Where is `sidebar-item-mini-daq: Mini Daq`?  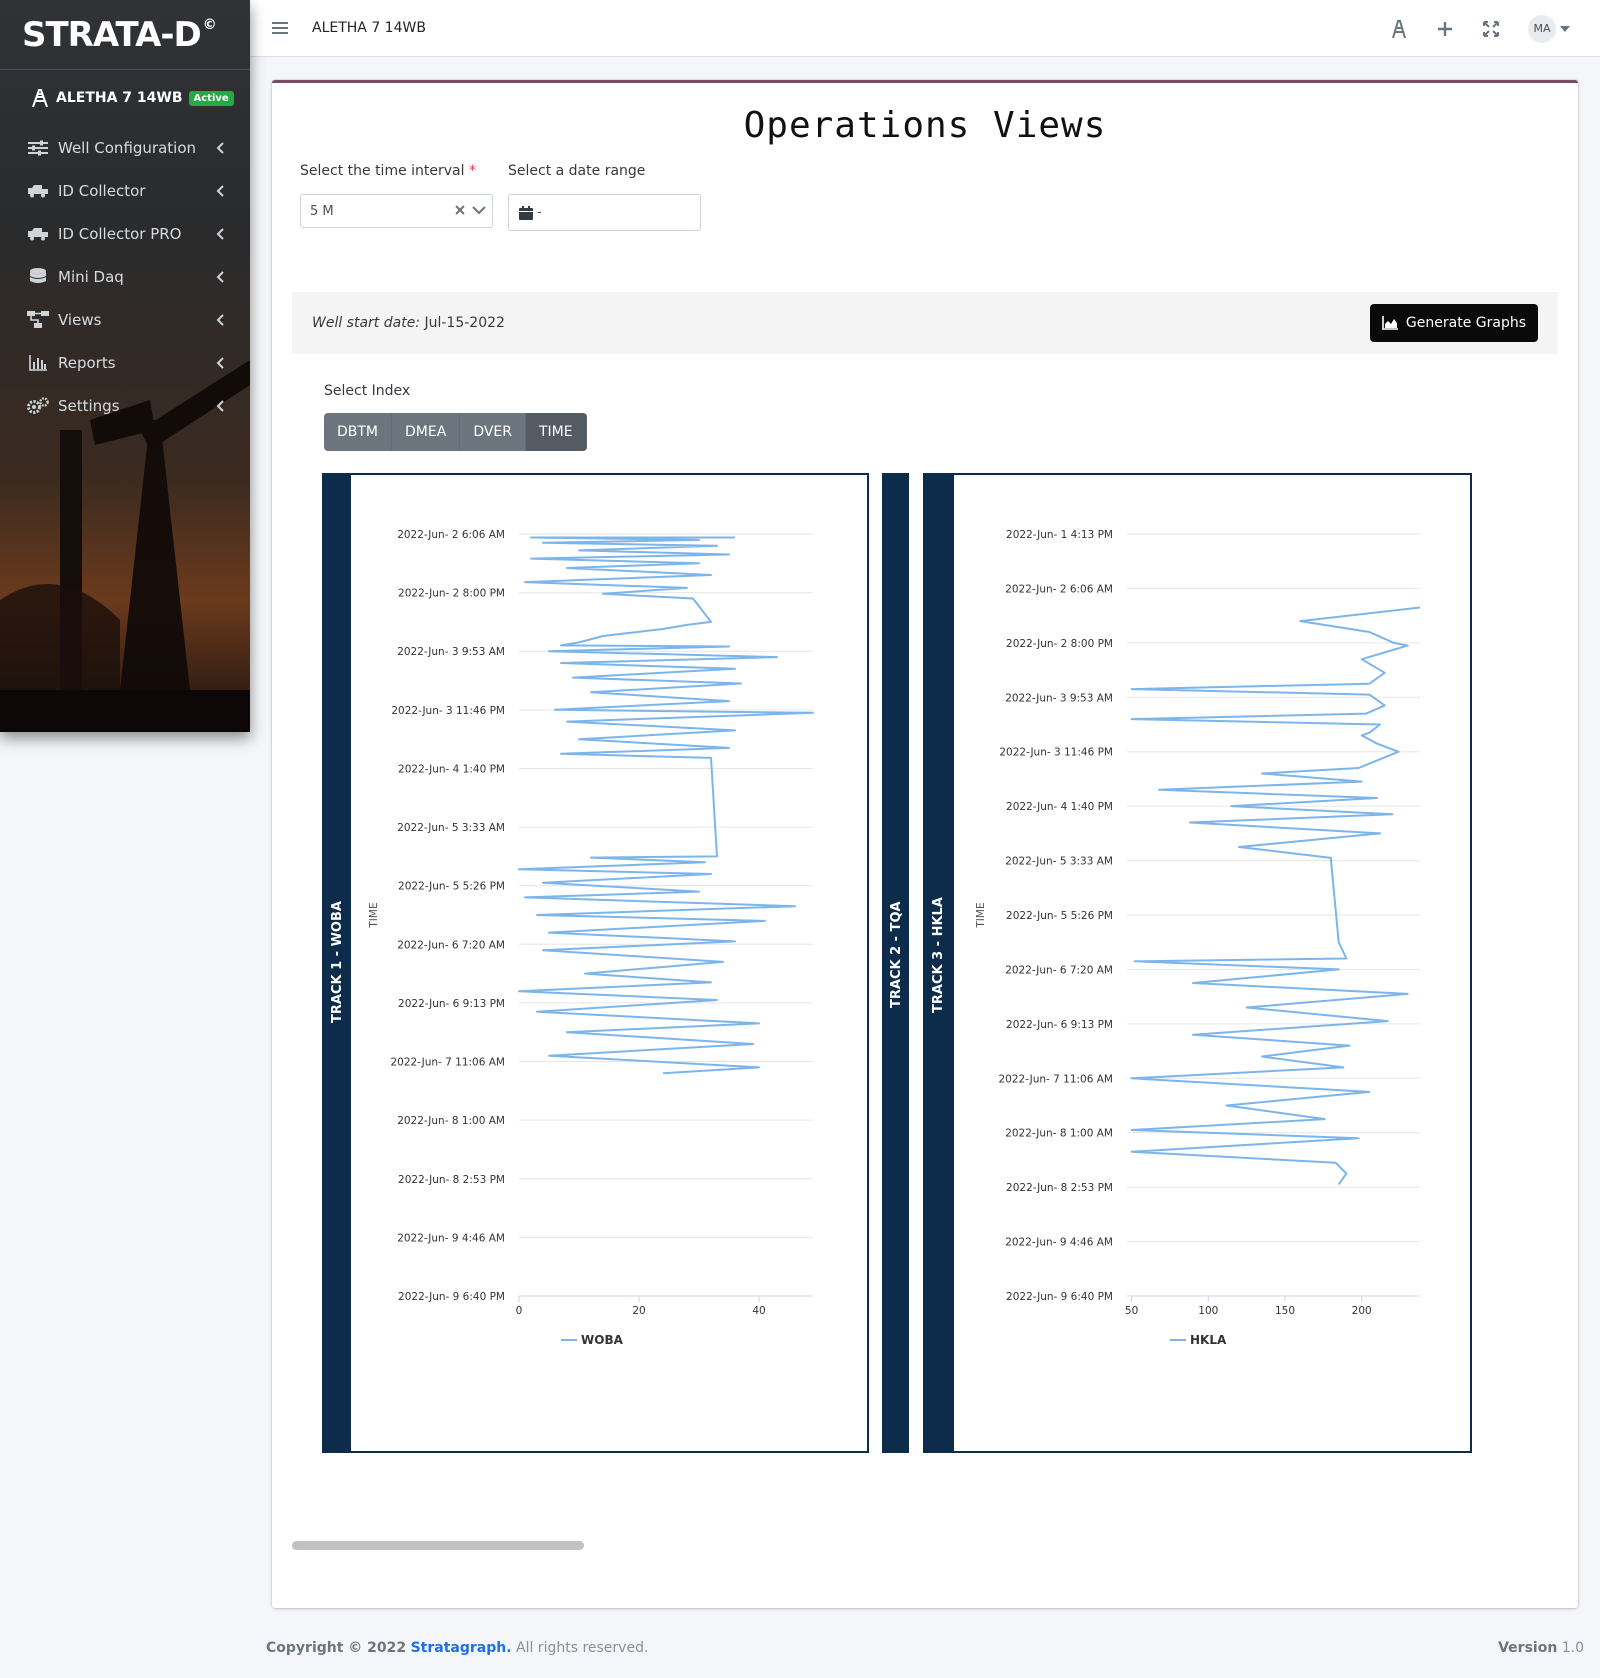 sidebar-item-mini-daq: Mini Daq is located at coordinates (125, 276).